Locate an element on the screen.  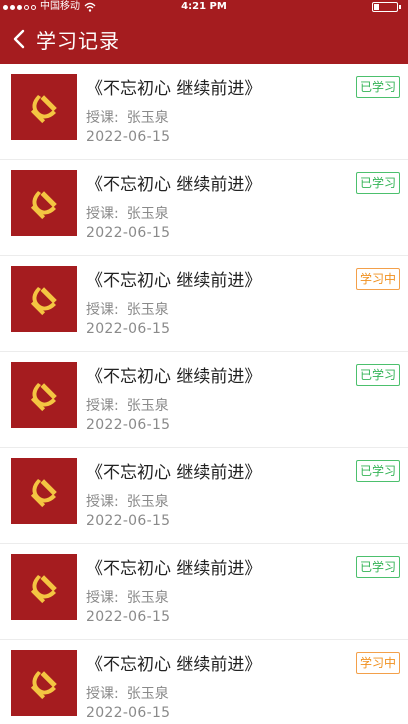
nav-bar: 学习记录 is located at coordinates (204, 39).